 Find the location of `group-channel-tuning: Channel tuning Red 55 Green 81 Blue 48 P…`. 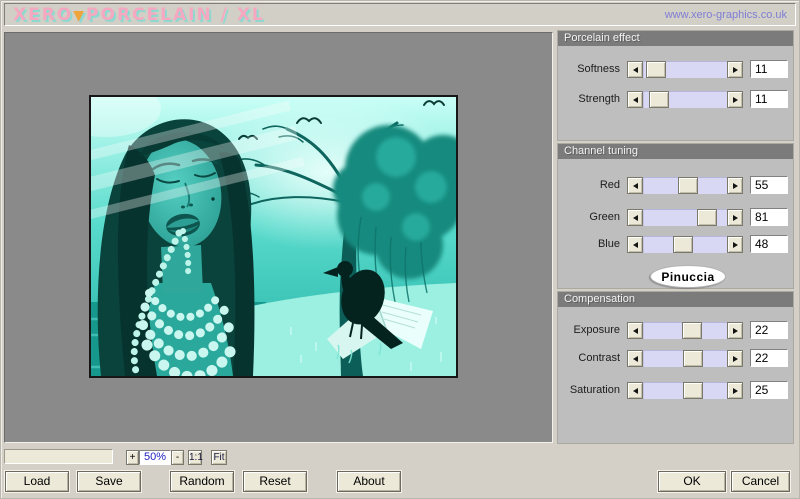

group-channel-tuning: Channel tuning Red 55 Green 81 Blue 48 P… is located at coordinates (675, 216).